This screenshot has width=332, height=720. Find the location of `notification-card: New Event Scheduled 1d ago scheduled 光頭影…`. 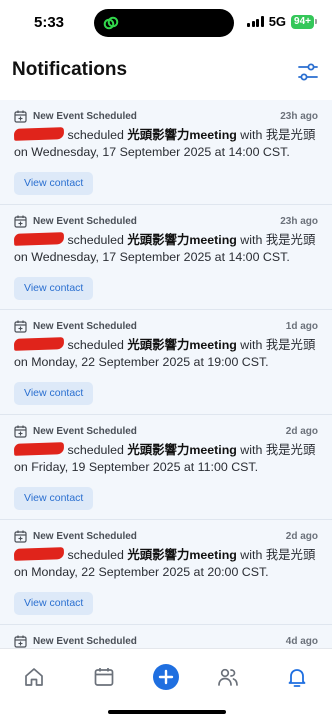

notification-card: New Event Scheduled 1d ago scheduled 光頭影… is located at coordinates (166, 362).